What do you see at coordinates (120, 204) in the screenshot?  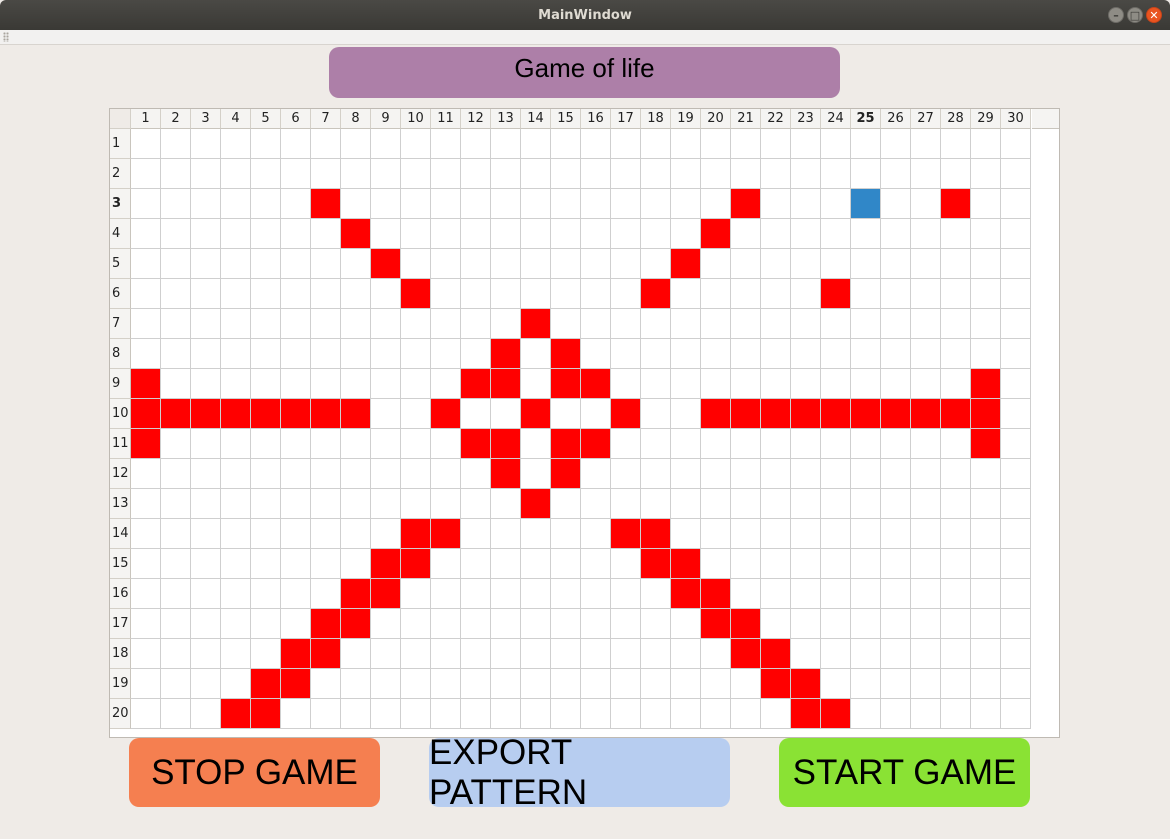 I see `row-header: 3` at bounding box center [120, 204].